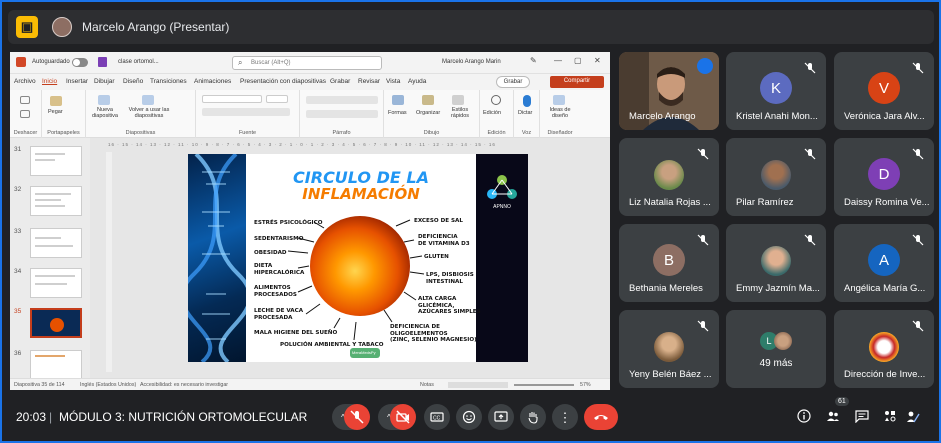 The image size is (941, 443). What do you see at coordinates (55, 112) in the screenshot?
I see `paste-label: Pegar` at bounding box center [55, 112].